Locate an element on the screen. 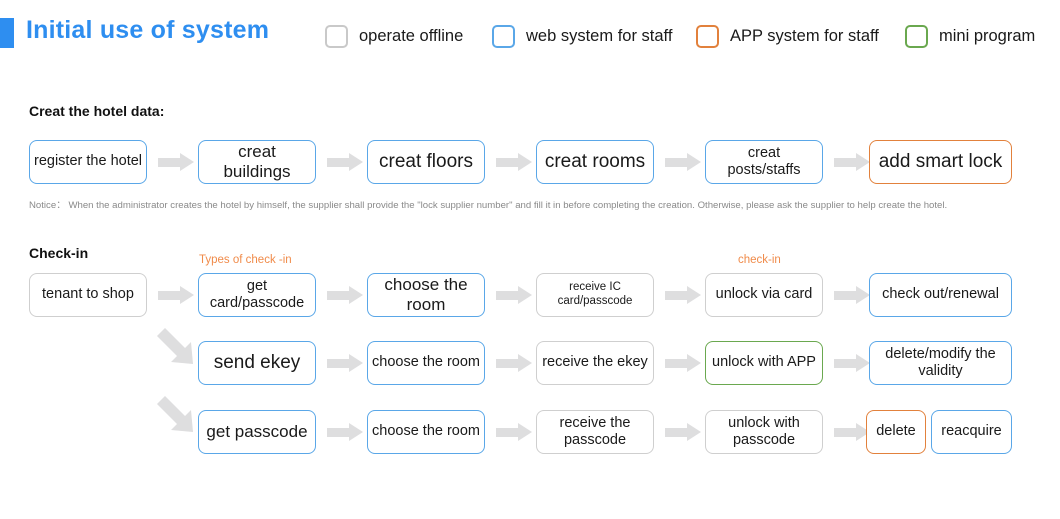  legend-item-web-system: web system for staff is located at coordinates (582, 36).